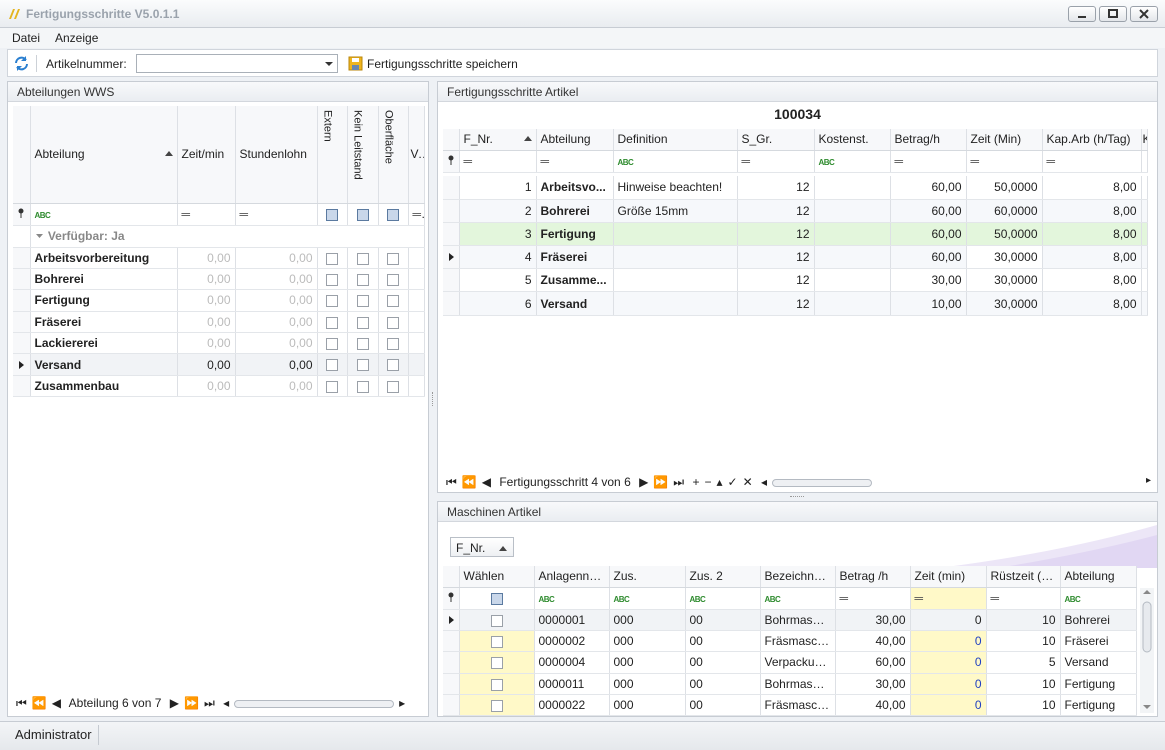  What do you see at coordinates (434, 399) in the screenshot?
I see `vertical-splitter` at bounding box center [434, 399].